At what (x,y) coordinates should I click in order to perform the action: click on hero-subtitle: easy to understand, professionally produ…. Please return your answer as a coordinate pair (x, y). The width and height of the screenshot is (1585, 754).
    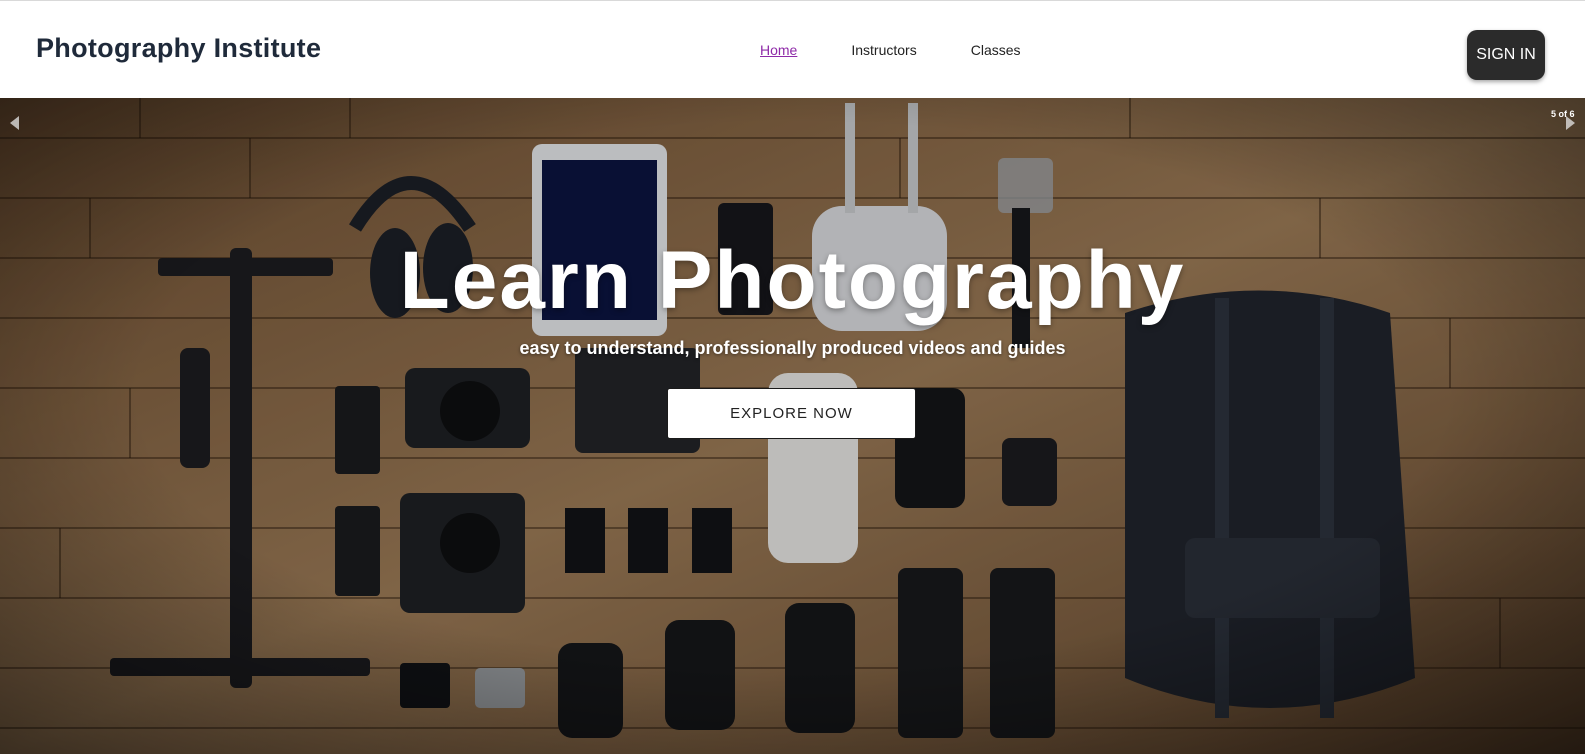
    Looking at the image, I should click on (792, 348).